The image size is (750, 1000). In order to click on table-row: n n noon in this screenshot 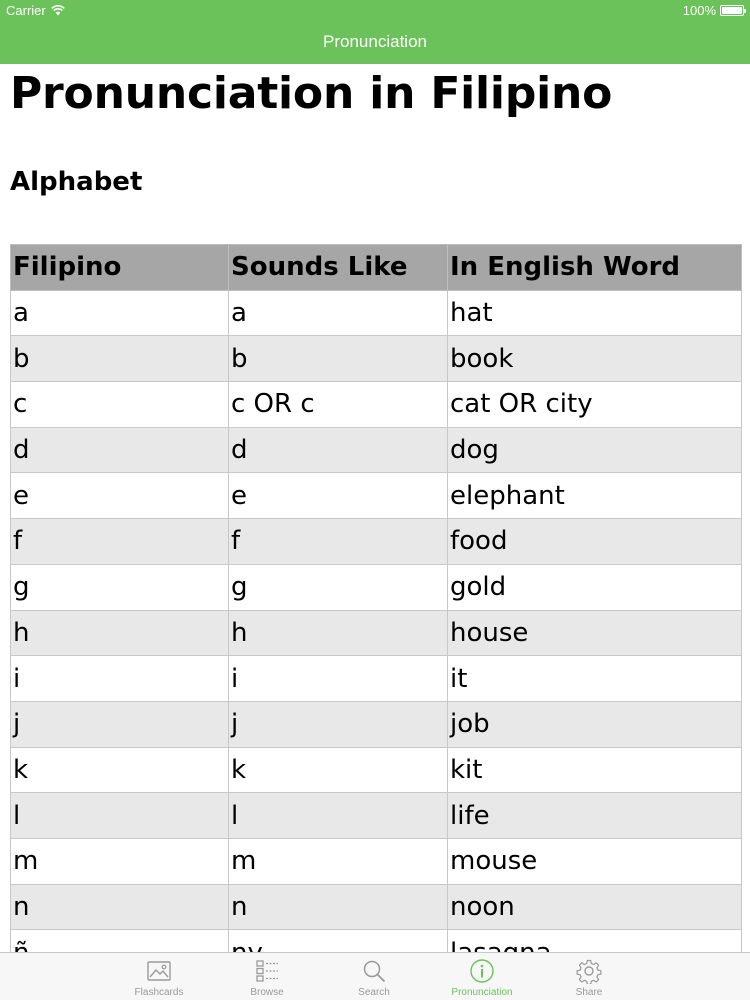, I will do `click(376, 907)`.